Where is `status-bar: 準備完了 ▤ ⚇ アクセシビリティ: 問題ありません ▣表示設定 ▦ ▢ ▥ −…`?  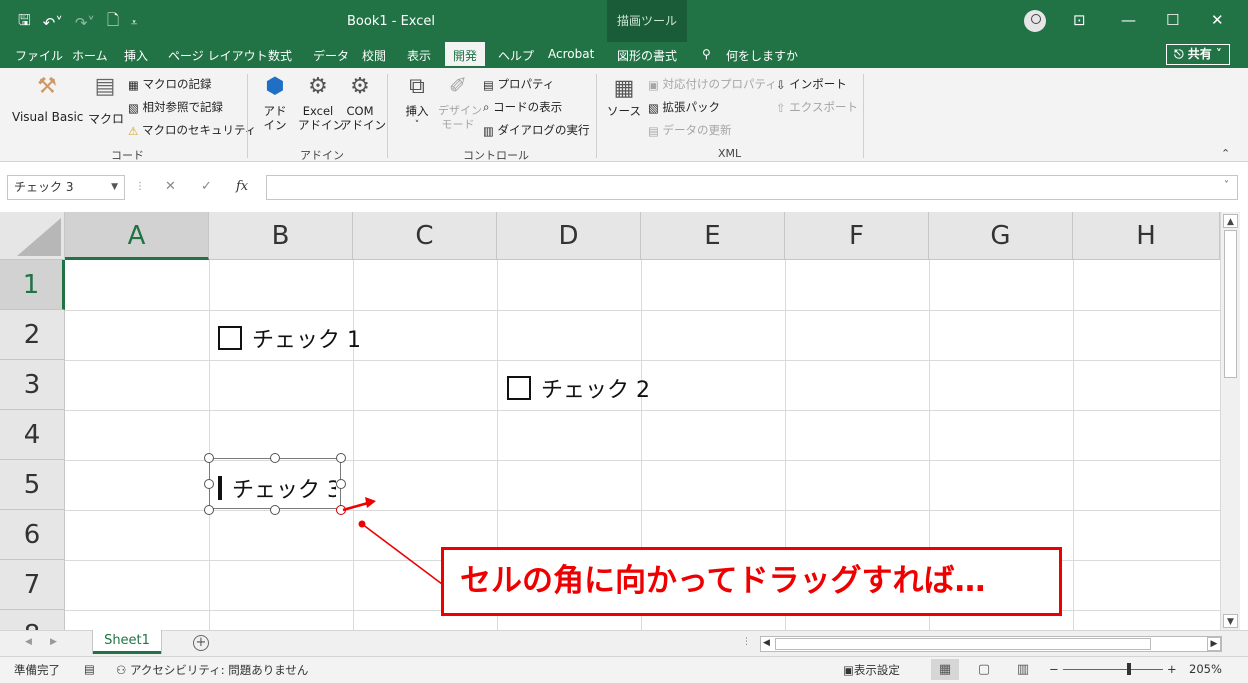 status-bar: 準備完了 ▤ ⚇ アクセシビリティ: 問題ありません ▣表示設定 ▦ ▢ ▥ −… is located at coordinates (624, 669).